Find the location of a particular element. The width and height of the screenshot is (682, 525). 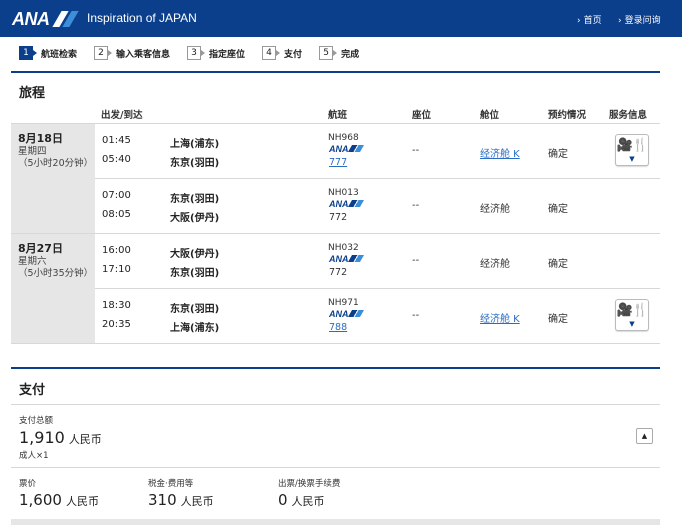

ana-logo: ANA is located at coordinates (45, 19).